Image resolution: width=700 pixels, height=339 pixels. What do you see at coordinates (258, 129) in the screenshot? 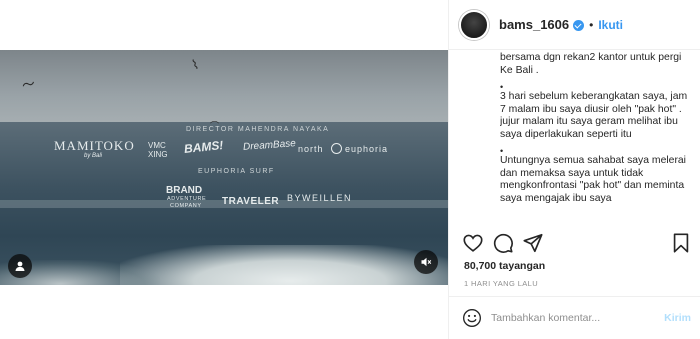
I see `credits-top-text: DIRECTOR MAHENDRA NAYAKA` at bounding box center [258, 129].